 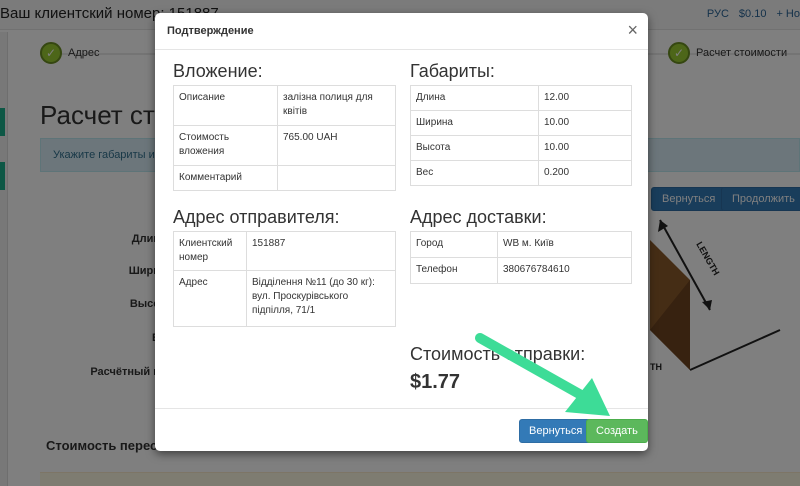 I want to click on dim-label-width: Ширина, so click(x=474, y=123).